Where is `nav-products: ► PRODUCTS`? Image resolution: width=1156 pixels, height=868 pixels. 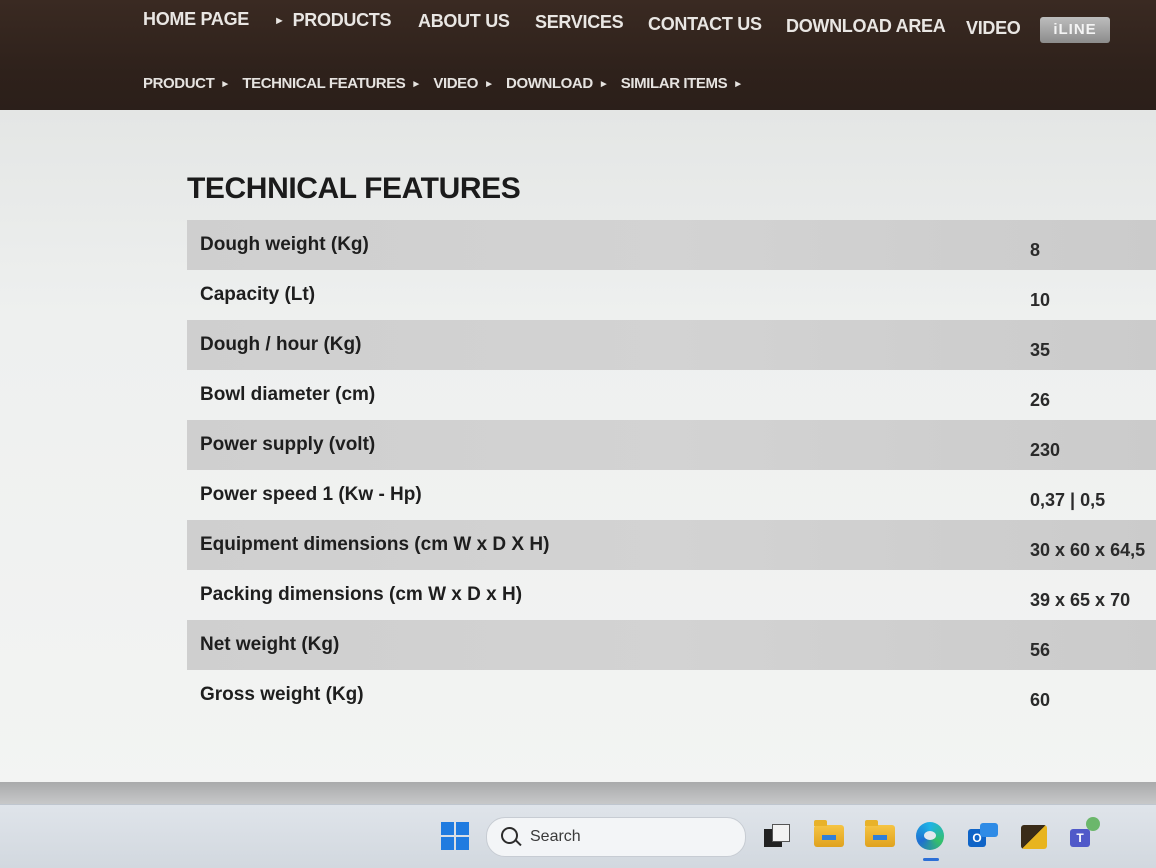 nav-products: ► PRODUCTS is located at coordinates (333, 20).